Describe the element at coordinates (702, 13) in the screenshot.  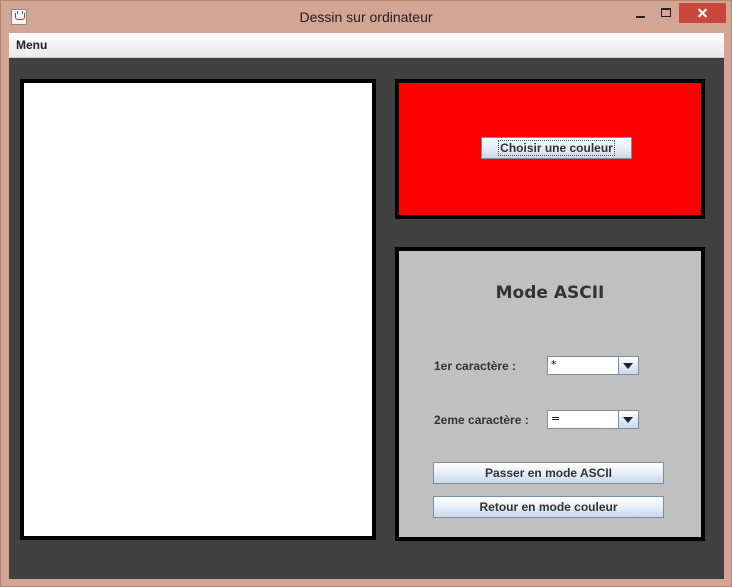
I see `close-button` at that location.